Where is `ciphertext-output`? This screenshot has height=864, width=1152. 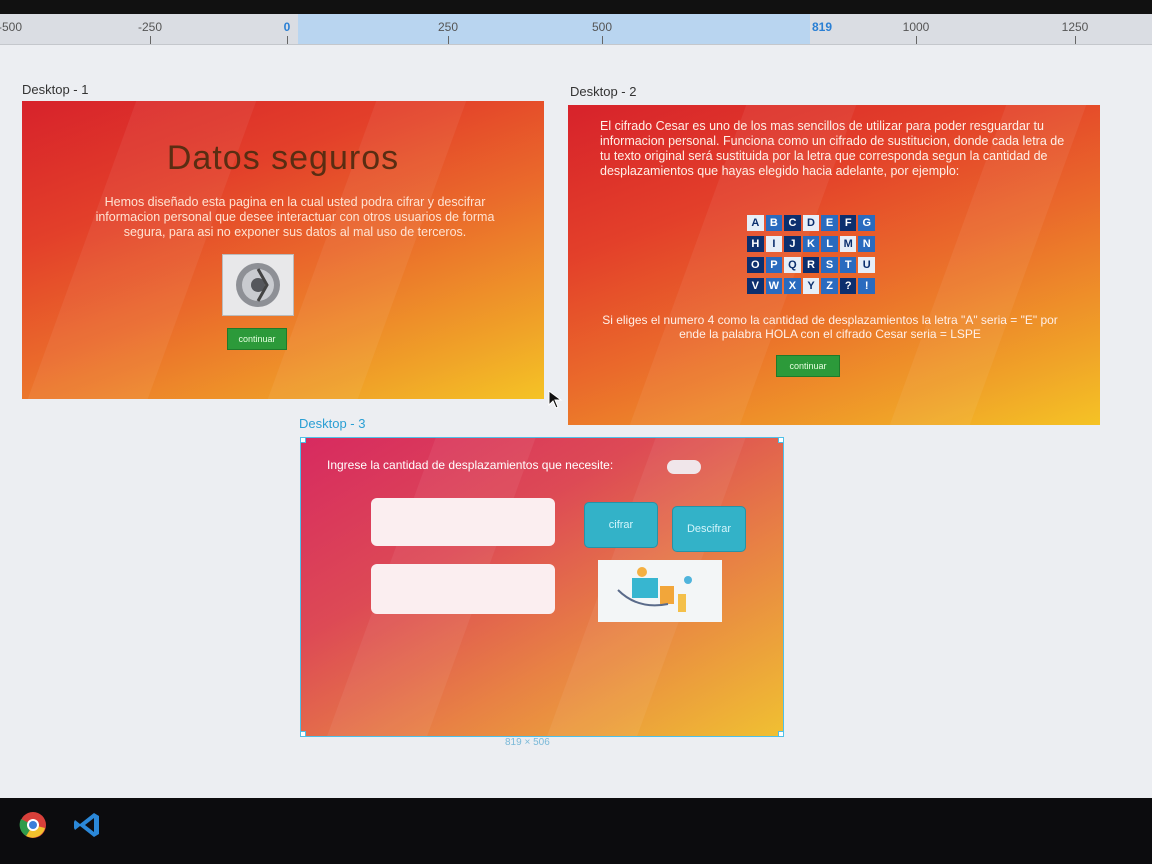
ciphertext-output is located at coordinates (463, 589).